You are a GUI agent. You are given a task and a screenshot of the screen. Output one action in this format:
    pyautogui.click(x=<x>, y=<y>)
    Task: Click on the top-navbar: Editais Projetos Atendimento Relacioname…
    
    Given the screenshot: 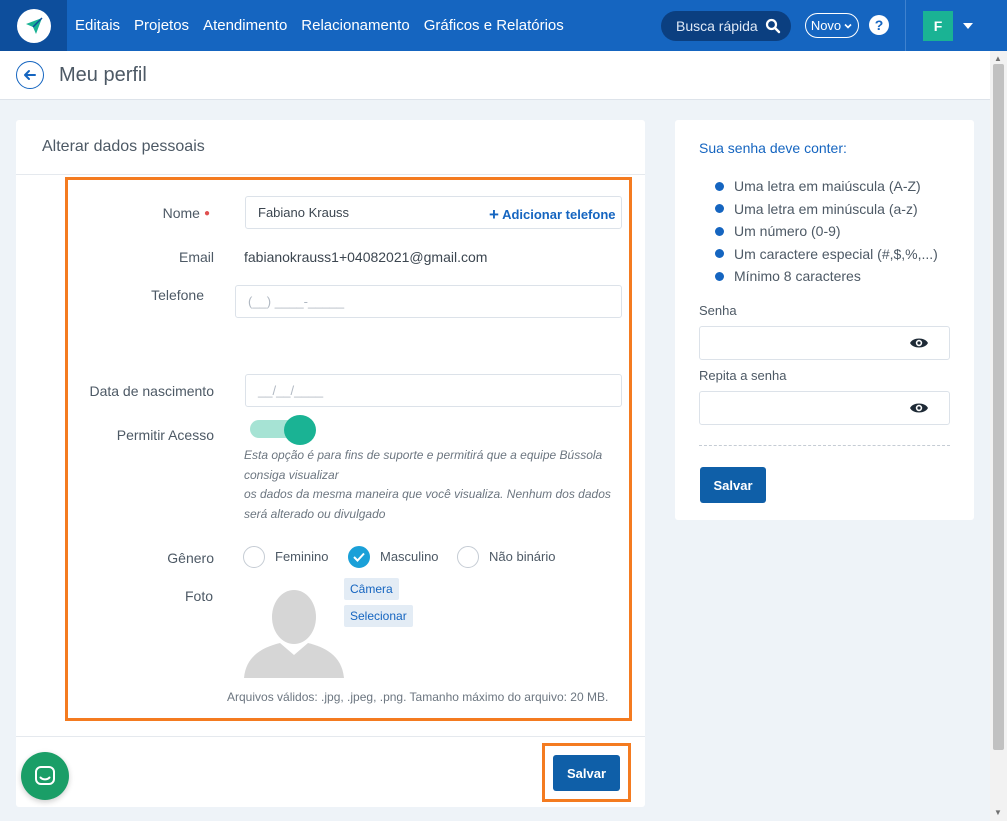 What is the action you would take?
    pyautogui.click(x=503, y=25)
    